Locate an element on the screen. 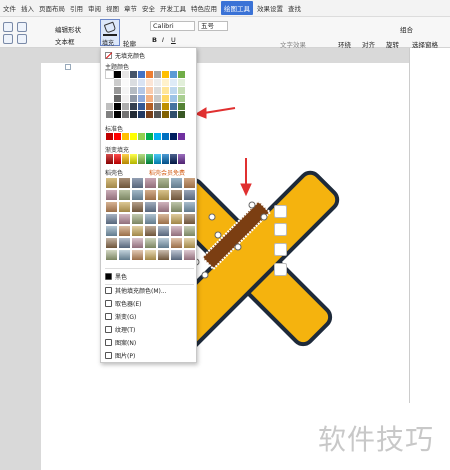 This screenshot has height=470, width=450. outline-icon is located at coordinates (280, 249).